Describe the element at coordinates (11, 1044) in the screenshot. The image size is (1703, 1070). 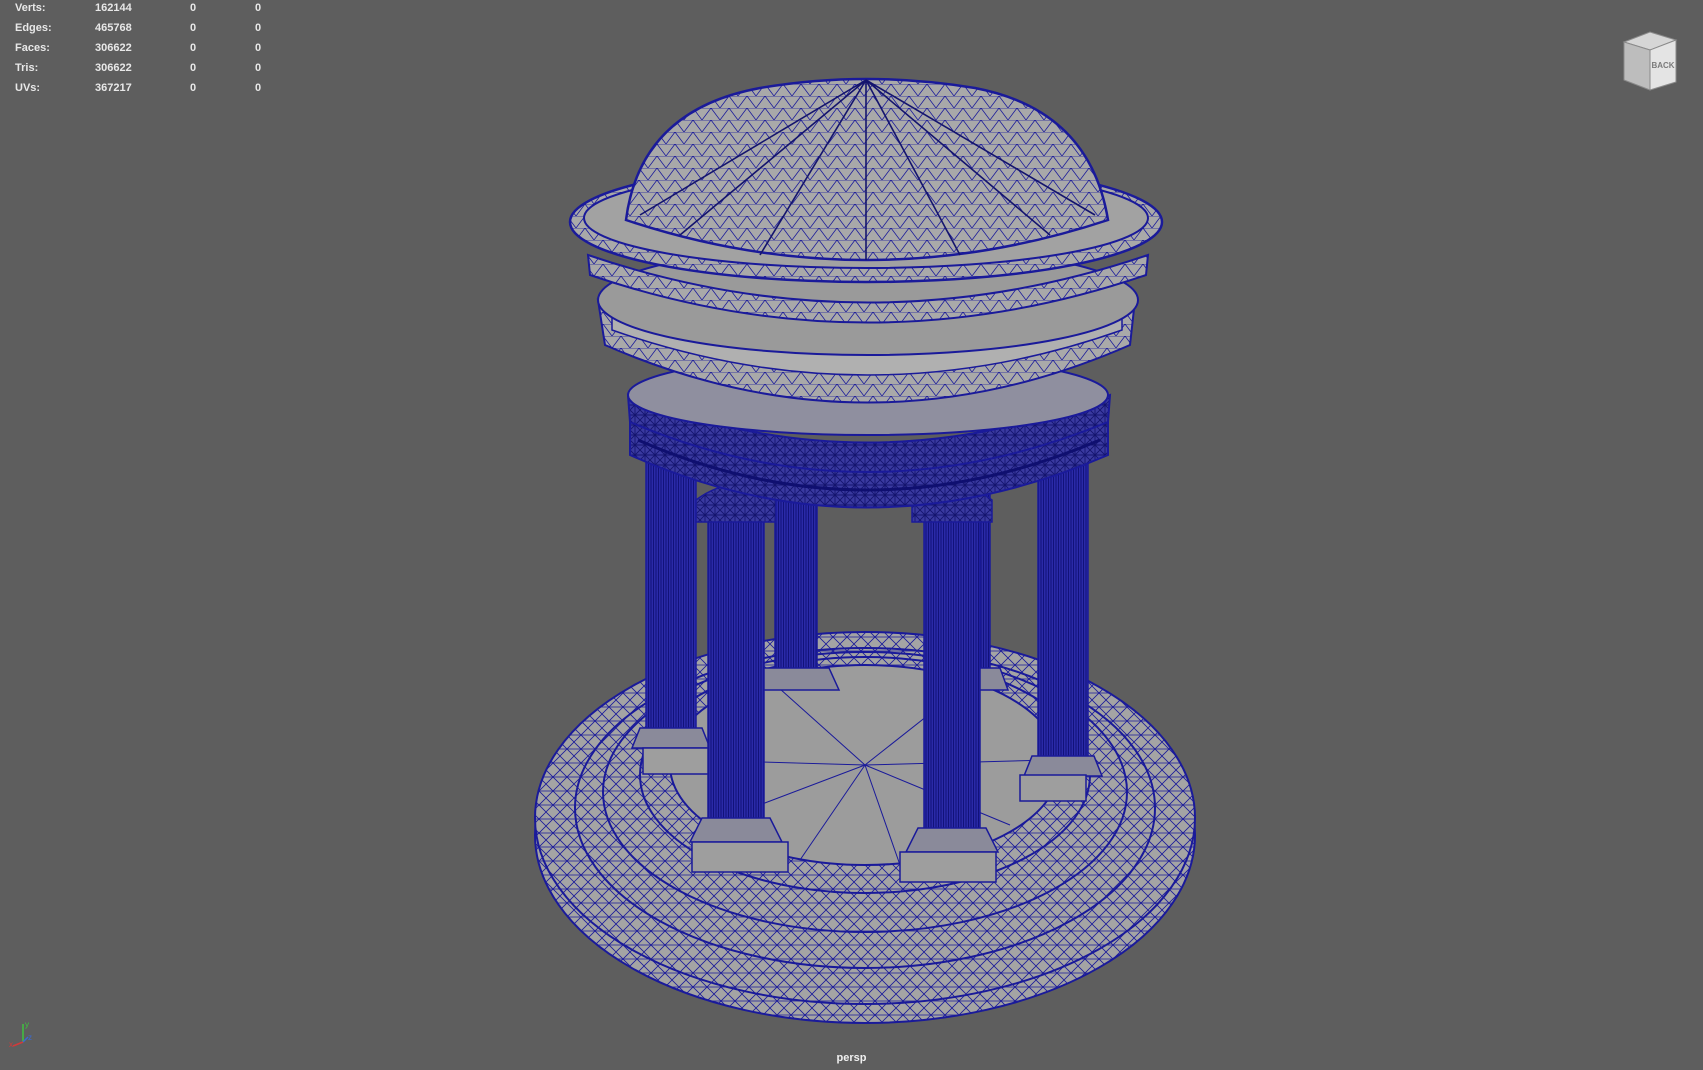
I see `axis-x-label: x` at that location.